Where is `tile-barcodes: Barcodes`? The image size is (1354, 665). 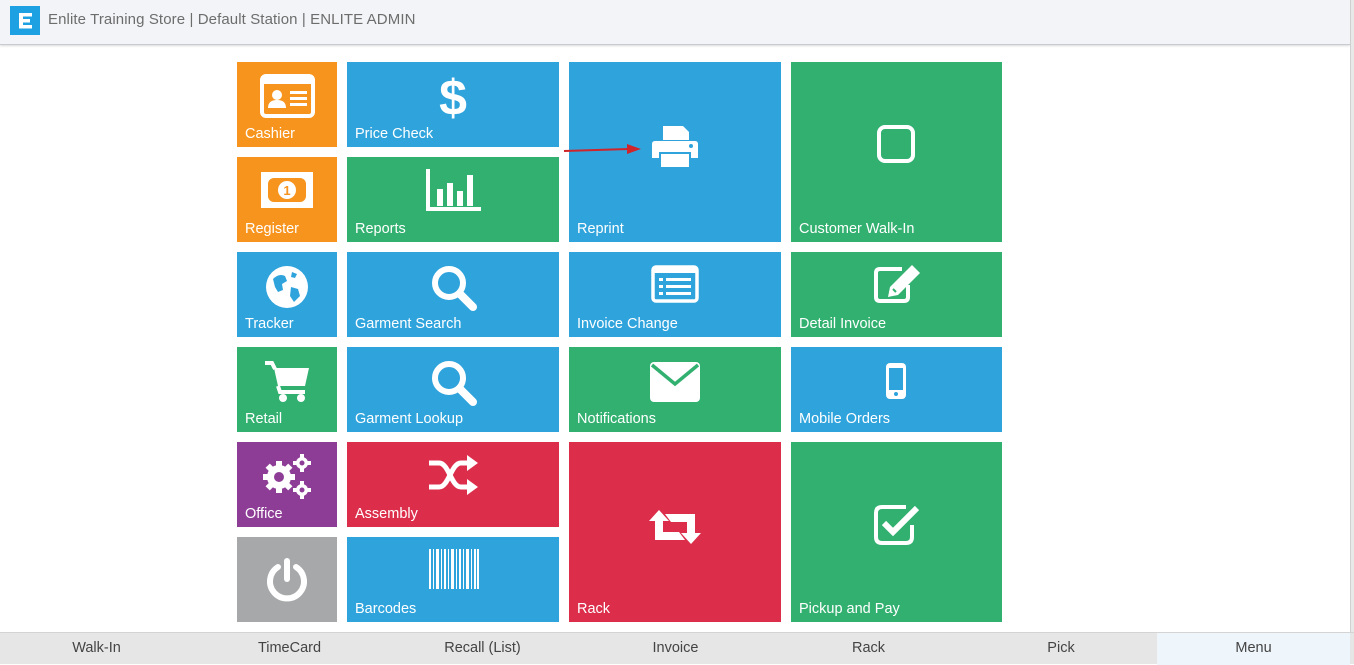
tile-barcodes: Barcodes is located at coordinates (453, 579).